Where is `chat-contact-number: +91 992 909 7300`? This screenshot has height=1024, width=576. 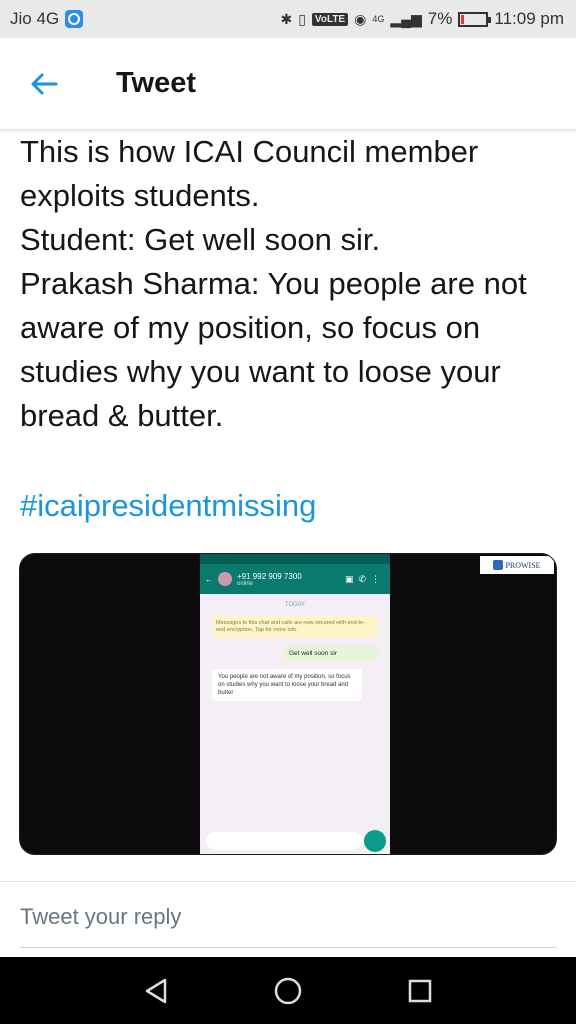 chat-contact-number: +91 992 909 7300 is located at coordinates (269, 576).